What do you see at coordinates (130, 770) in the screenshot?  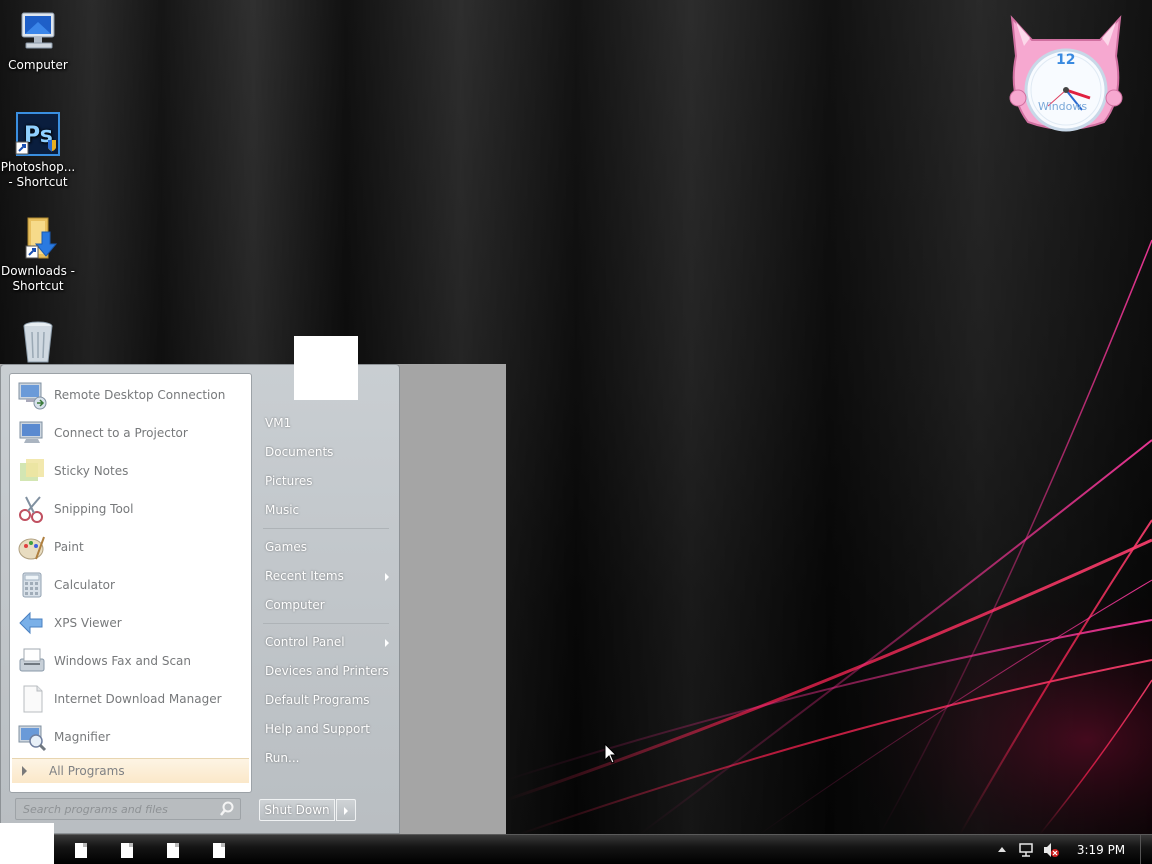 I see `all-programs-button: All Programs` at bounding box center [130, 770].